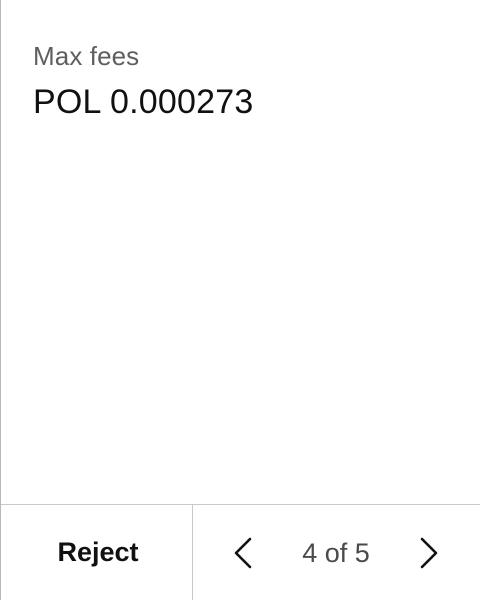 This screenshot has height=600, width=480. I want to click on reject-button-label: Reject, so click(98, 552).